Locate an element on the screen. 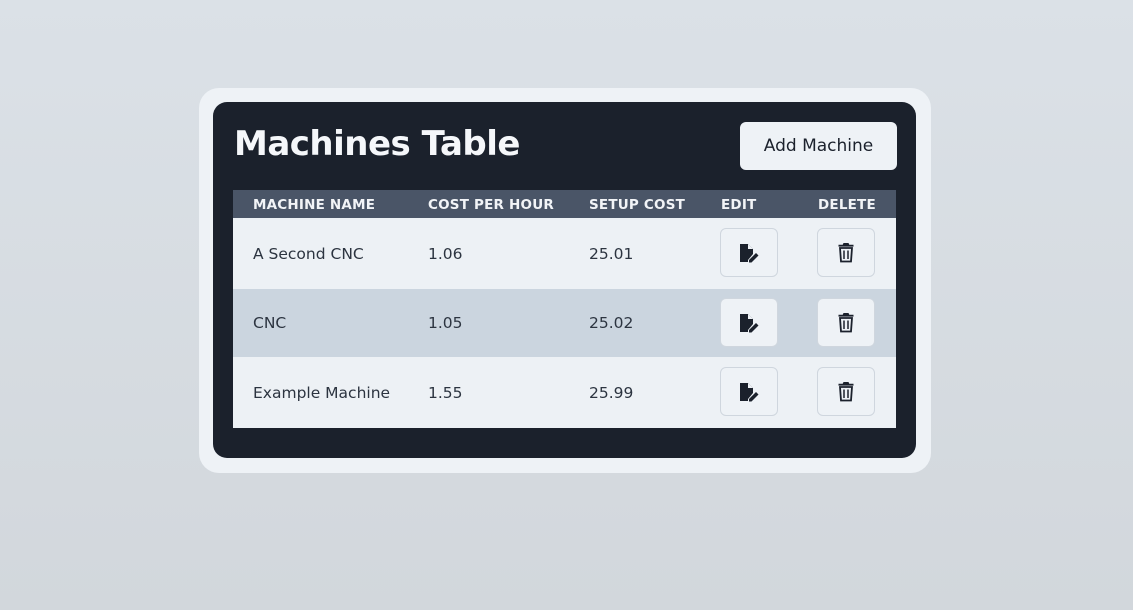 This screenshot has width=1133, height=610. table-row: Example Machine 1.55 25.99 is located at coordinates (564, 392).